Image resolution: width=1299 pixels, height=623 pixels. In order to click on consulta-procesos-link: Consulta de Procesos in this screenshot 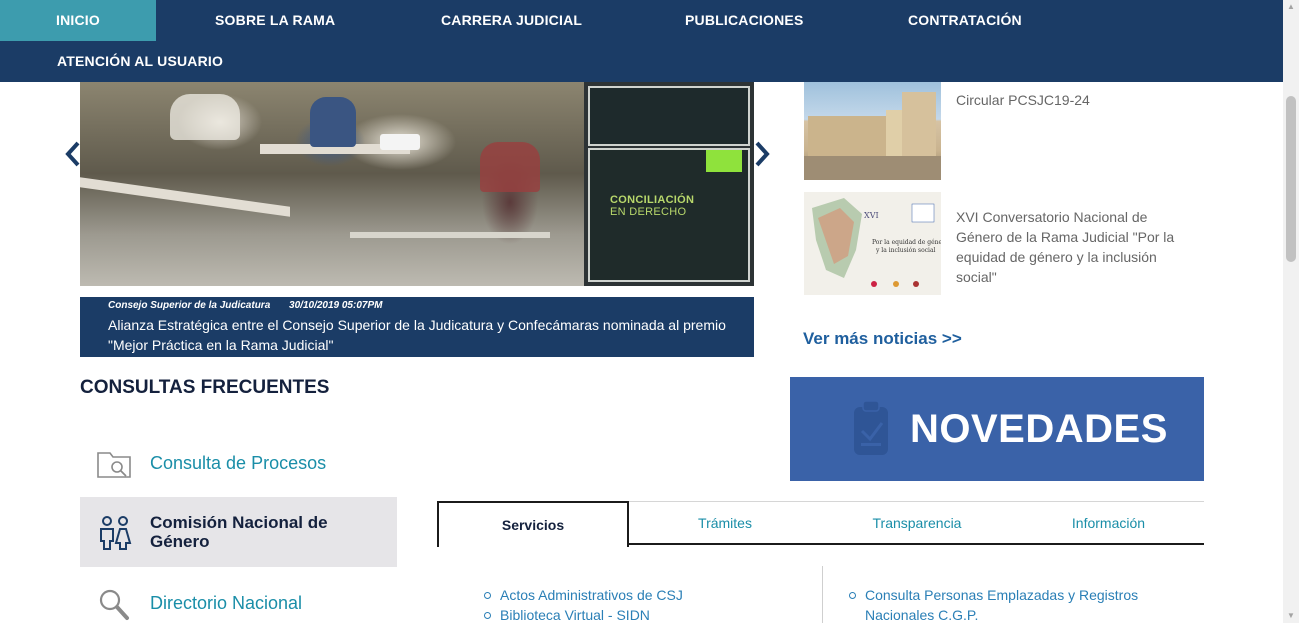, I will do `click(238, 462)`.